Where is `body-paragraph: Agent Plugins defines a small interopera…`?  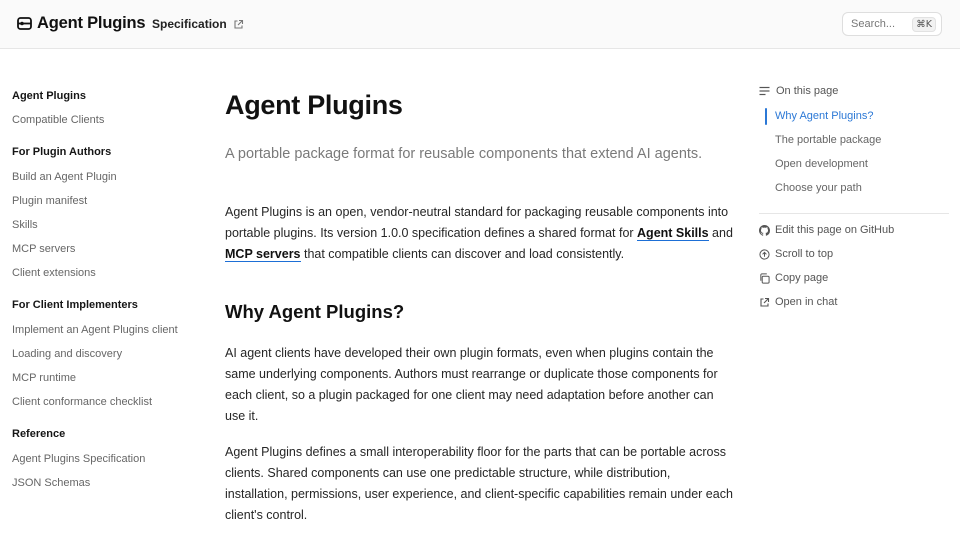
body-paragraph: Agent Plugins defines a small interopera… is located at coordinates (479, 483).